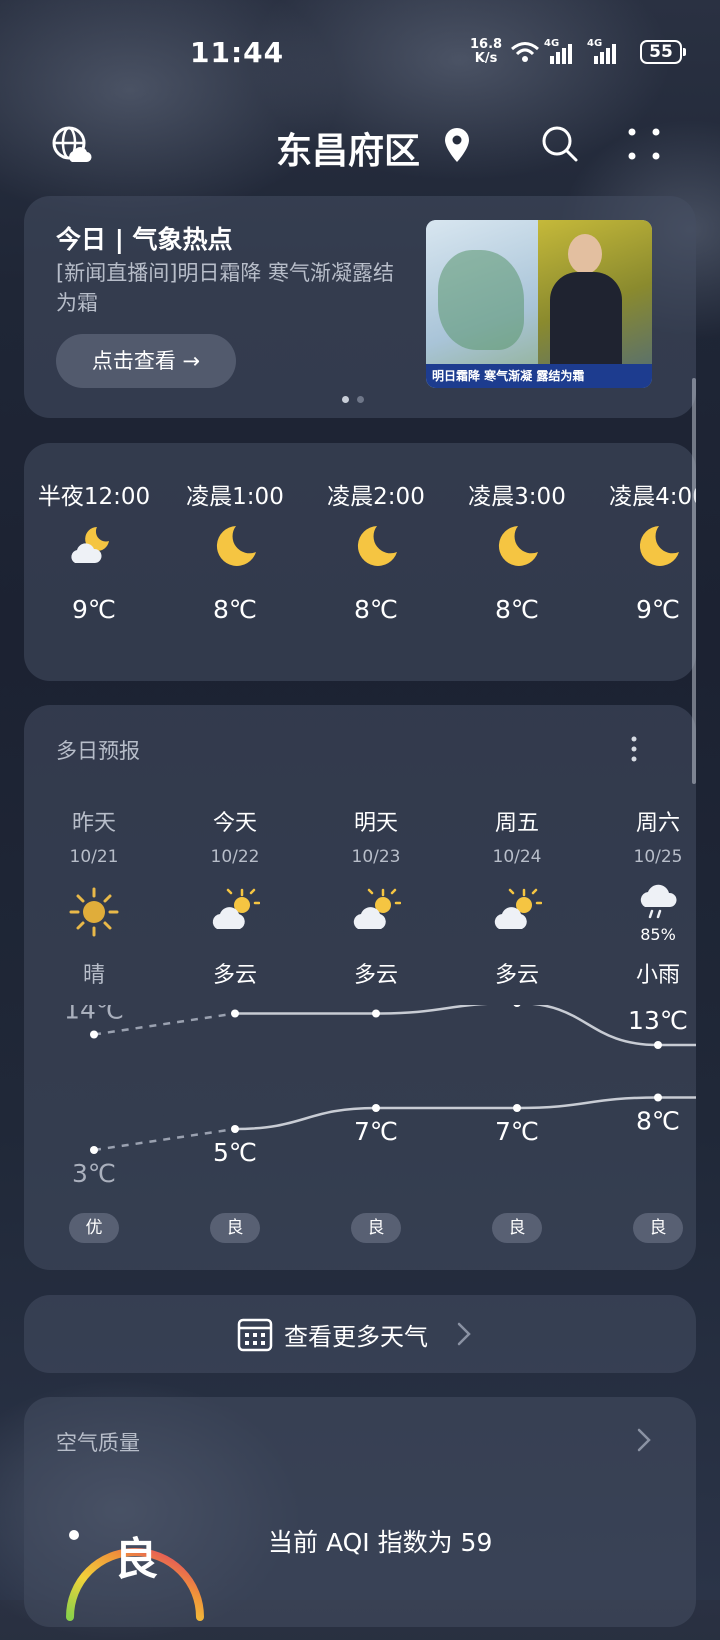 Image resolution: width=720 pixels, height=1640 pixels. I want to click on forecast-menu-icon, so click(634, 749).